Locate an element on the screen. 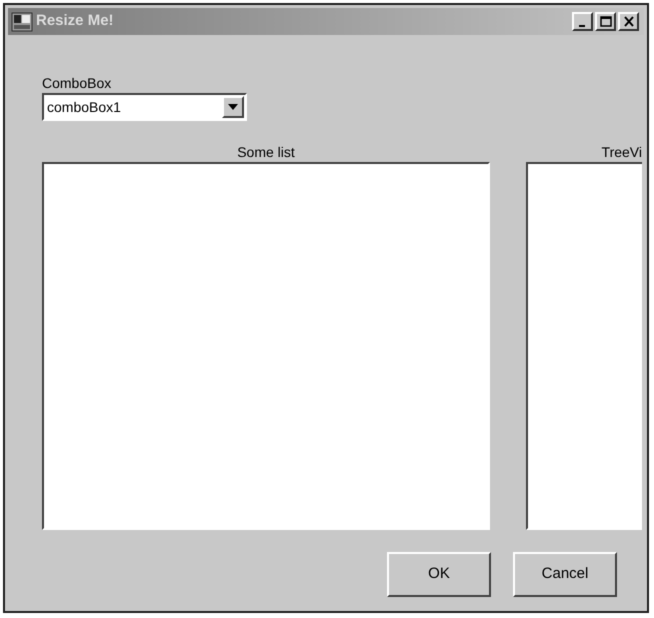  dialog-button: OK is located at coordinates (439, 574).